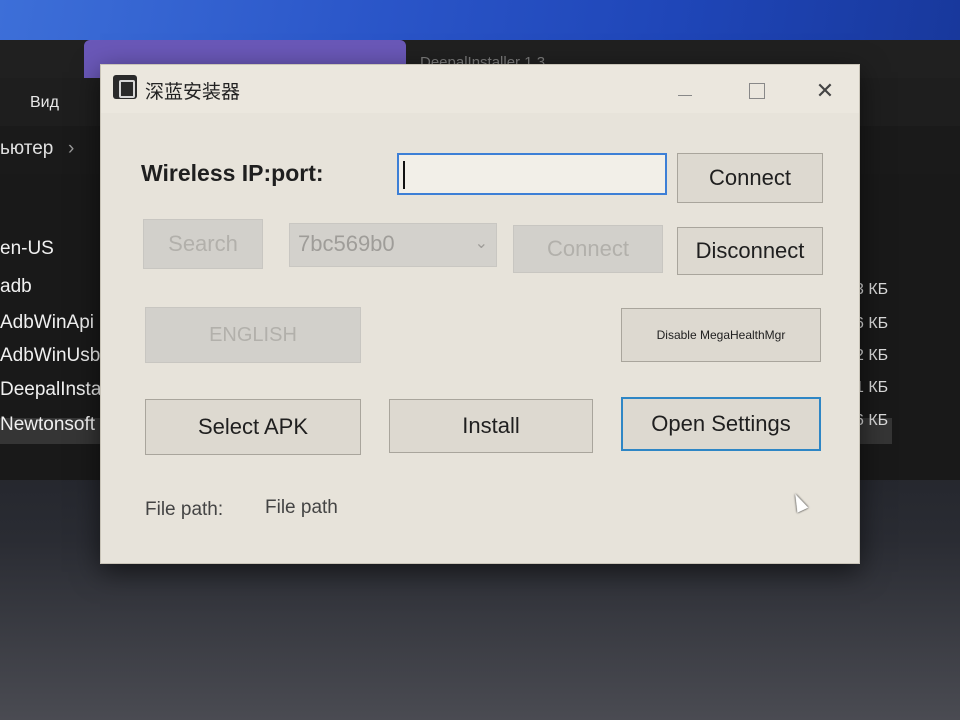  What do you see at coordinates (26, 149) in the screenshot?
I see `breadcrumb: ьютер` at bounding box center [26, 149].